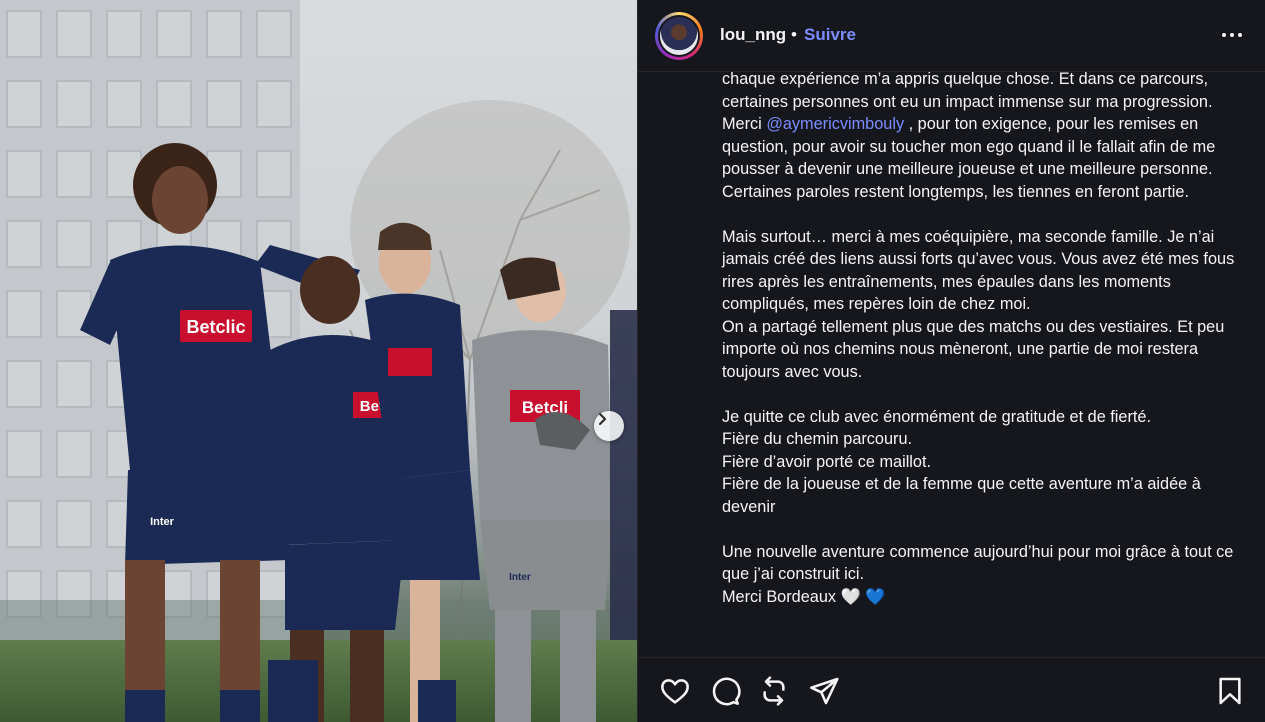  Describe the element at coordinates (804, 596) in the screenshot. I see `caption-paragraph: Merci Bordeaux 🤍 💙` at that location.